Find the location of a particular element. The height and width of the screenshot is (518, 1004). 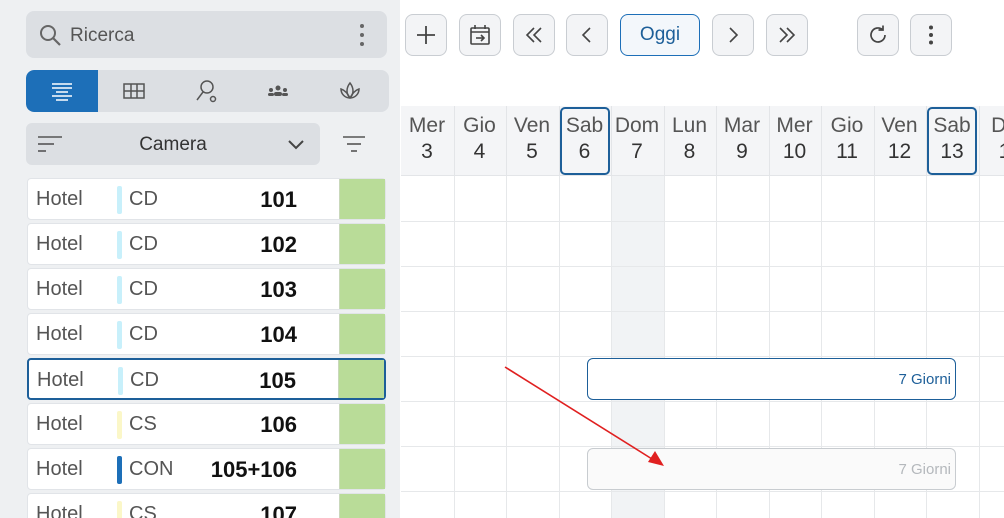

day-name: Lun is located at coordinates (689, 125).